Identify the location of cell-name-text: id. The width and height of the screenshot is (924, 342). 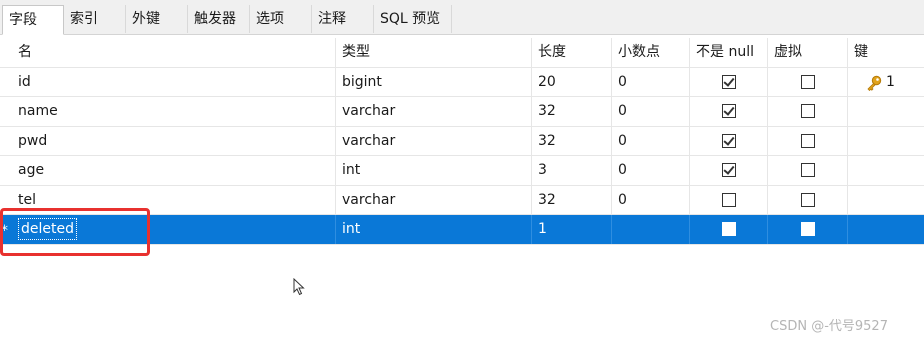
(24, 81).